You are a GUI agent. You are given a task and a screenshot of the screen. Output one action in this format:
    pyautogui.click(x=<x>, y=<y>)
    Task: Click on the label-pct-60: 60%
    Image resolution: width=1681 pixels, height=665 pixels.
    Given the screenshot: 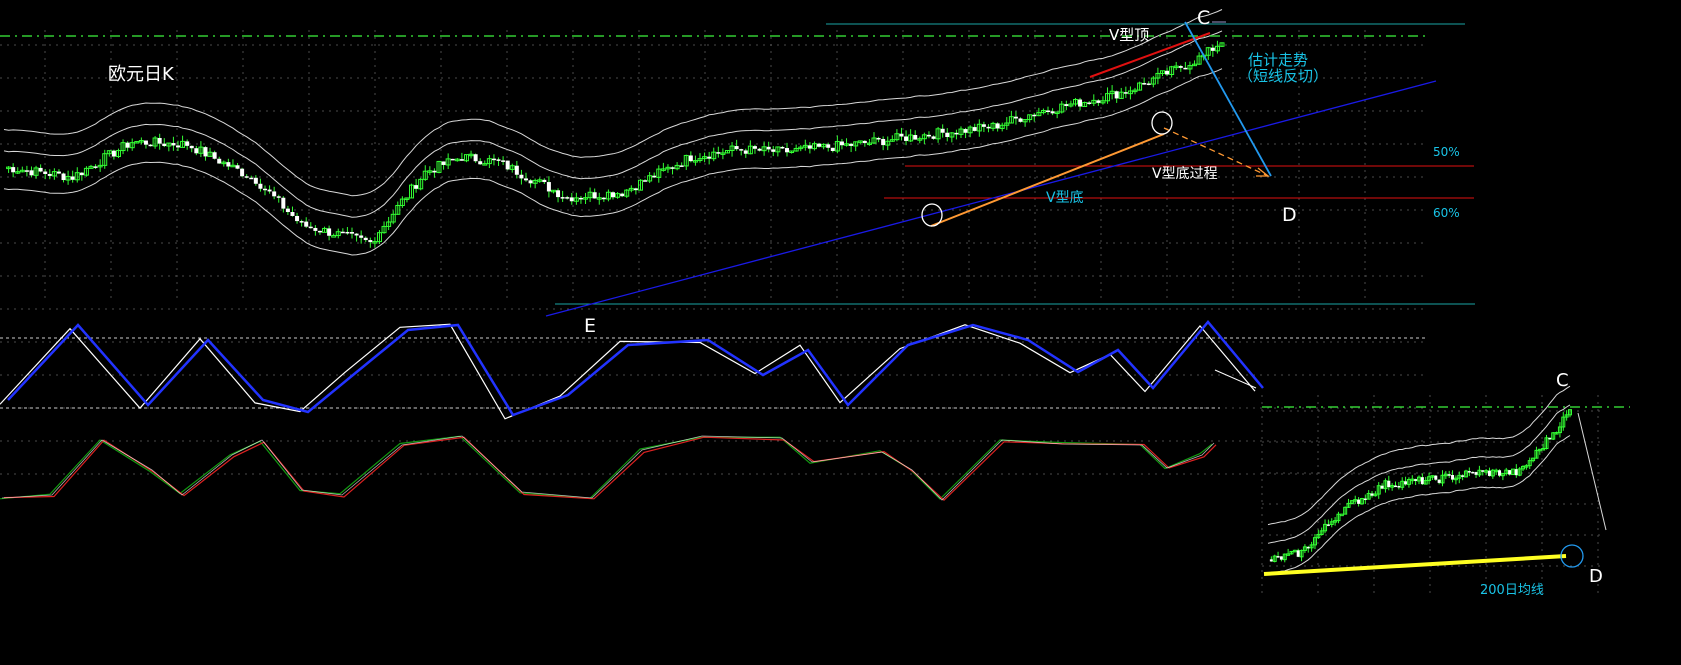 What is the action you would take?
    pyautogui.click(x=1446, y=213)
    